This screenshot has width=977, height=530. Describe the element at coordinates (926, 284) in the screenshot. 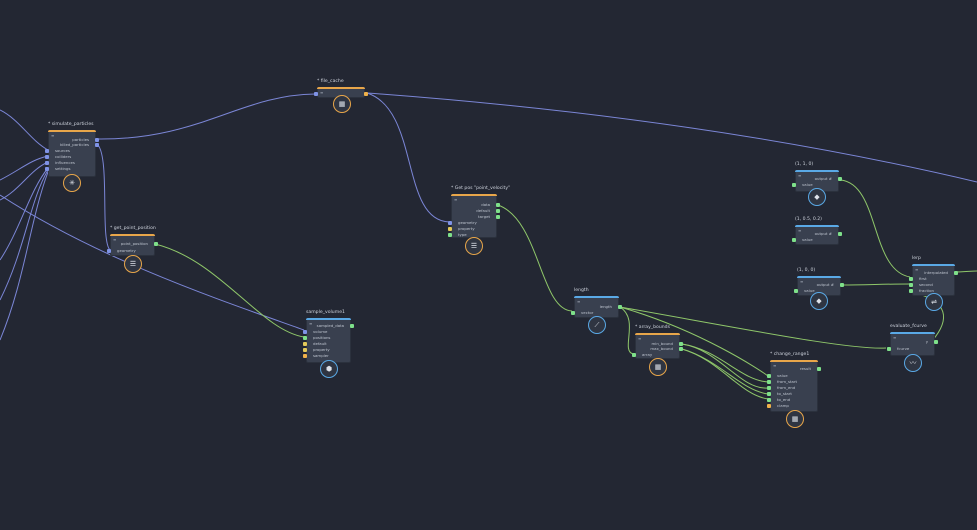

I see `port-second: second` at that location.